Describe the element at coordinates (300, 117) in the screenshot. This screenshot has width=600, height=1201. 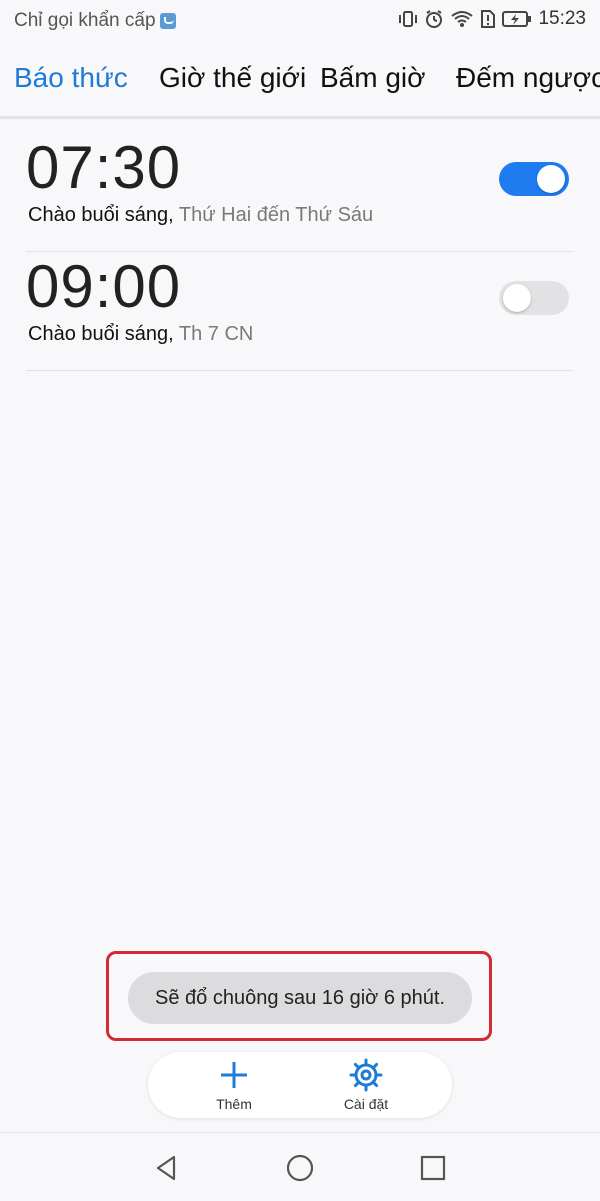
I see `tab-divider` at that location.